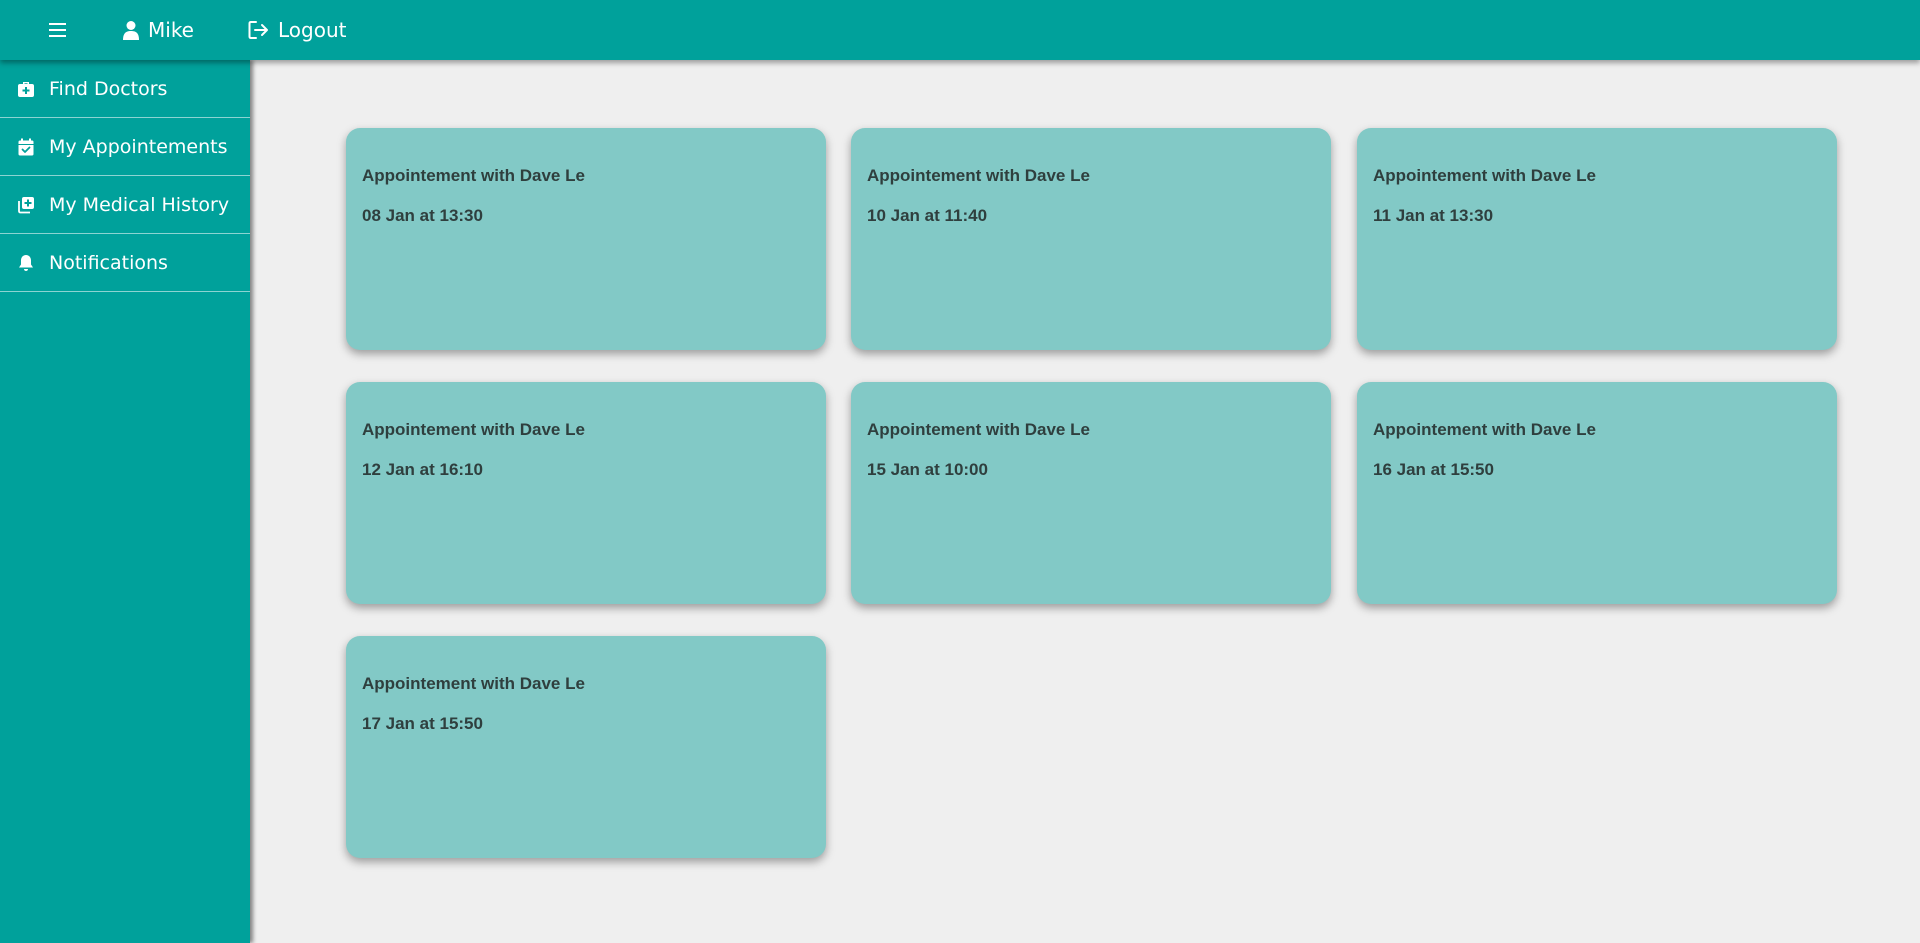 This screenshot has width=1920, height=943. I want to click on sidebar-item-label: My Appointements, so click(138, 146).